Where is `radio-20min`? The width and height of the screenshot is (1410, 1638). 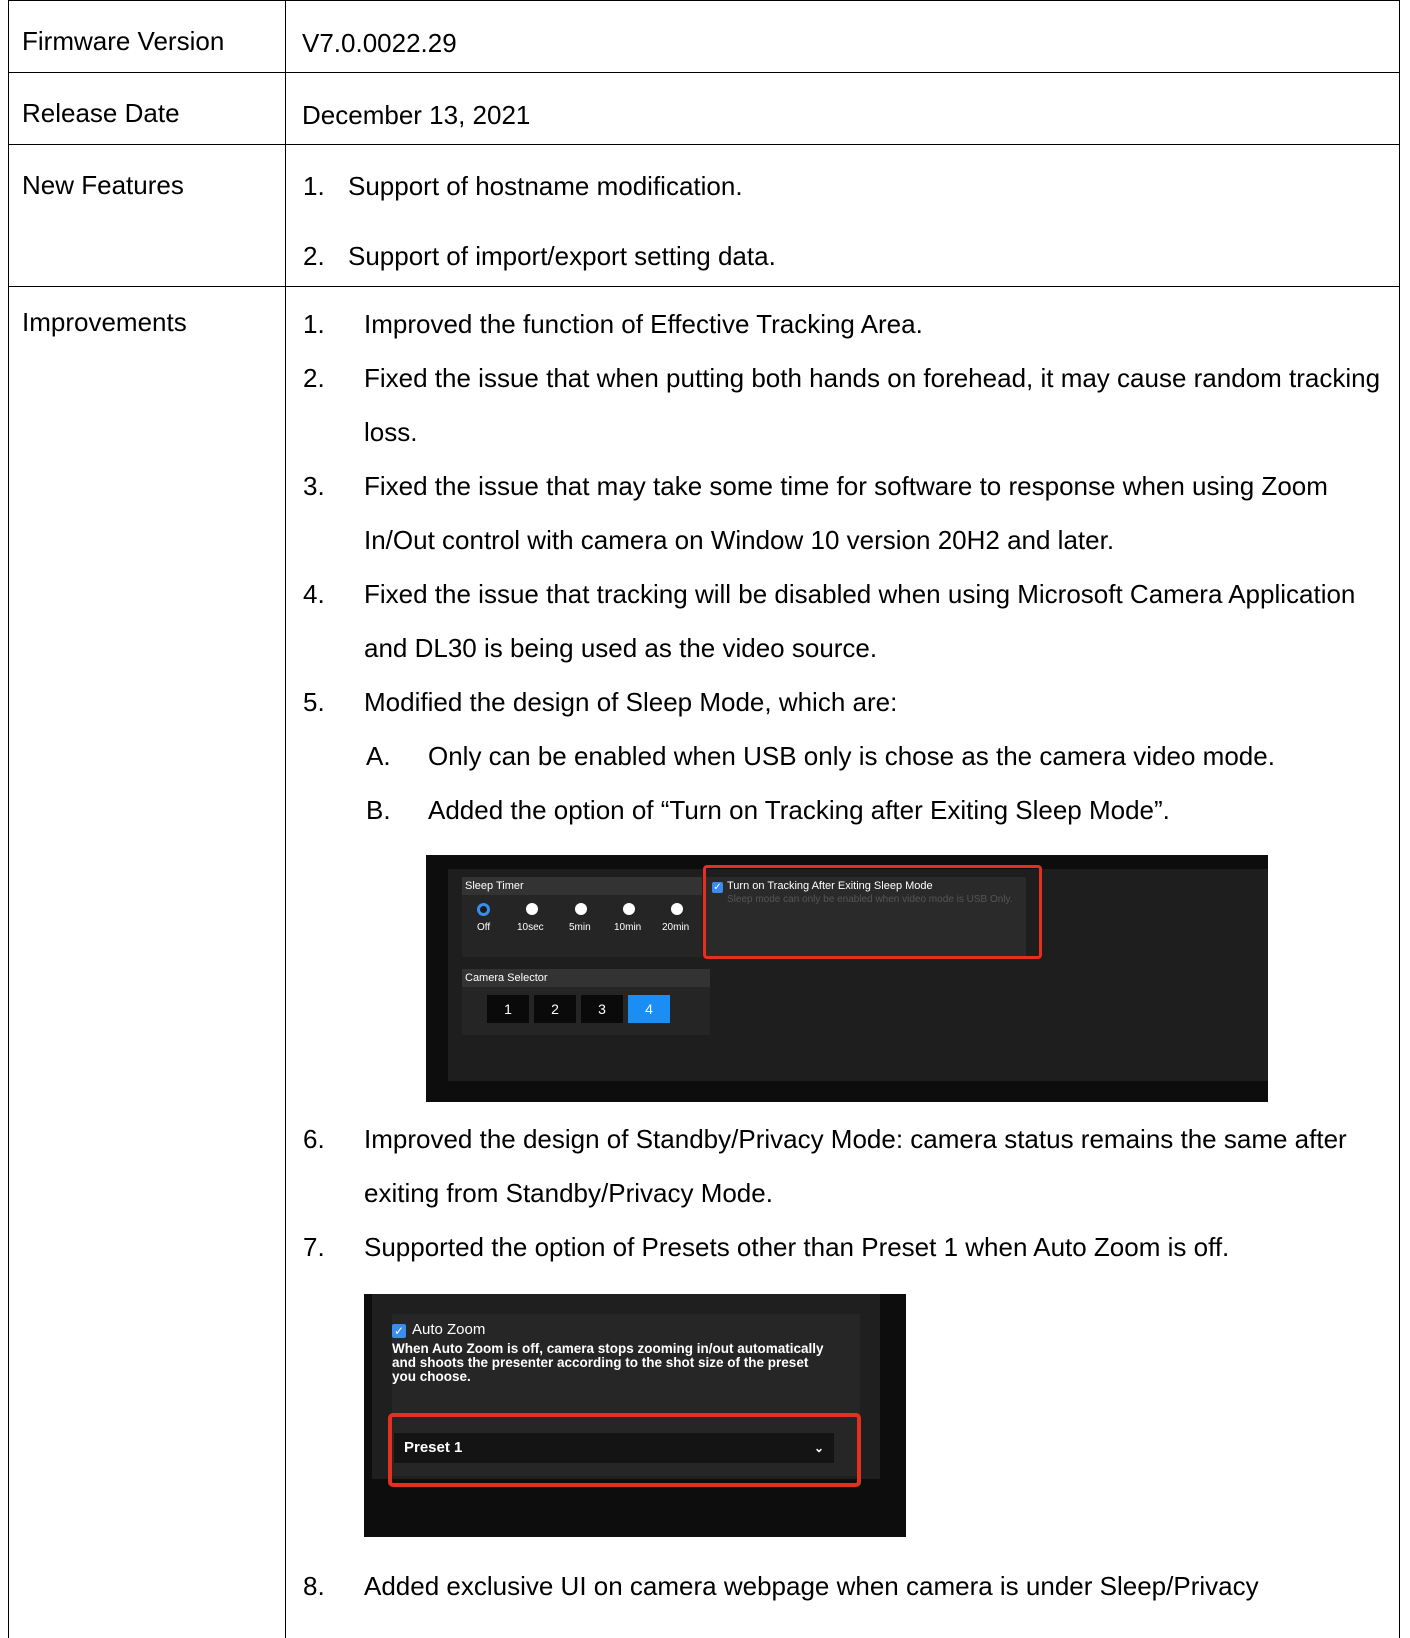
radio-20min is located at coordinates (677, 909).